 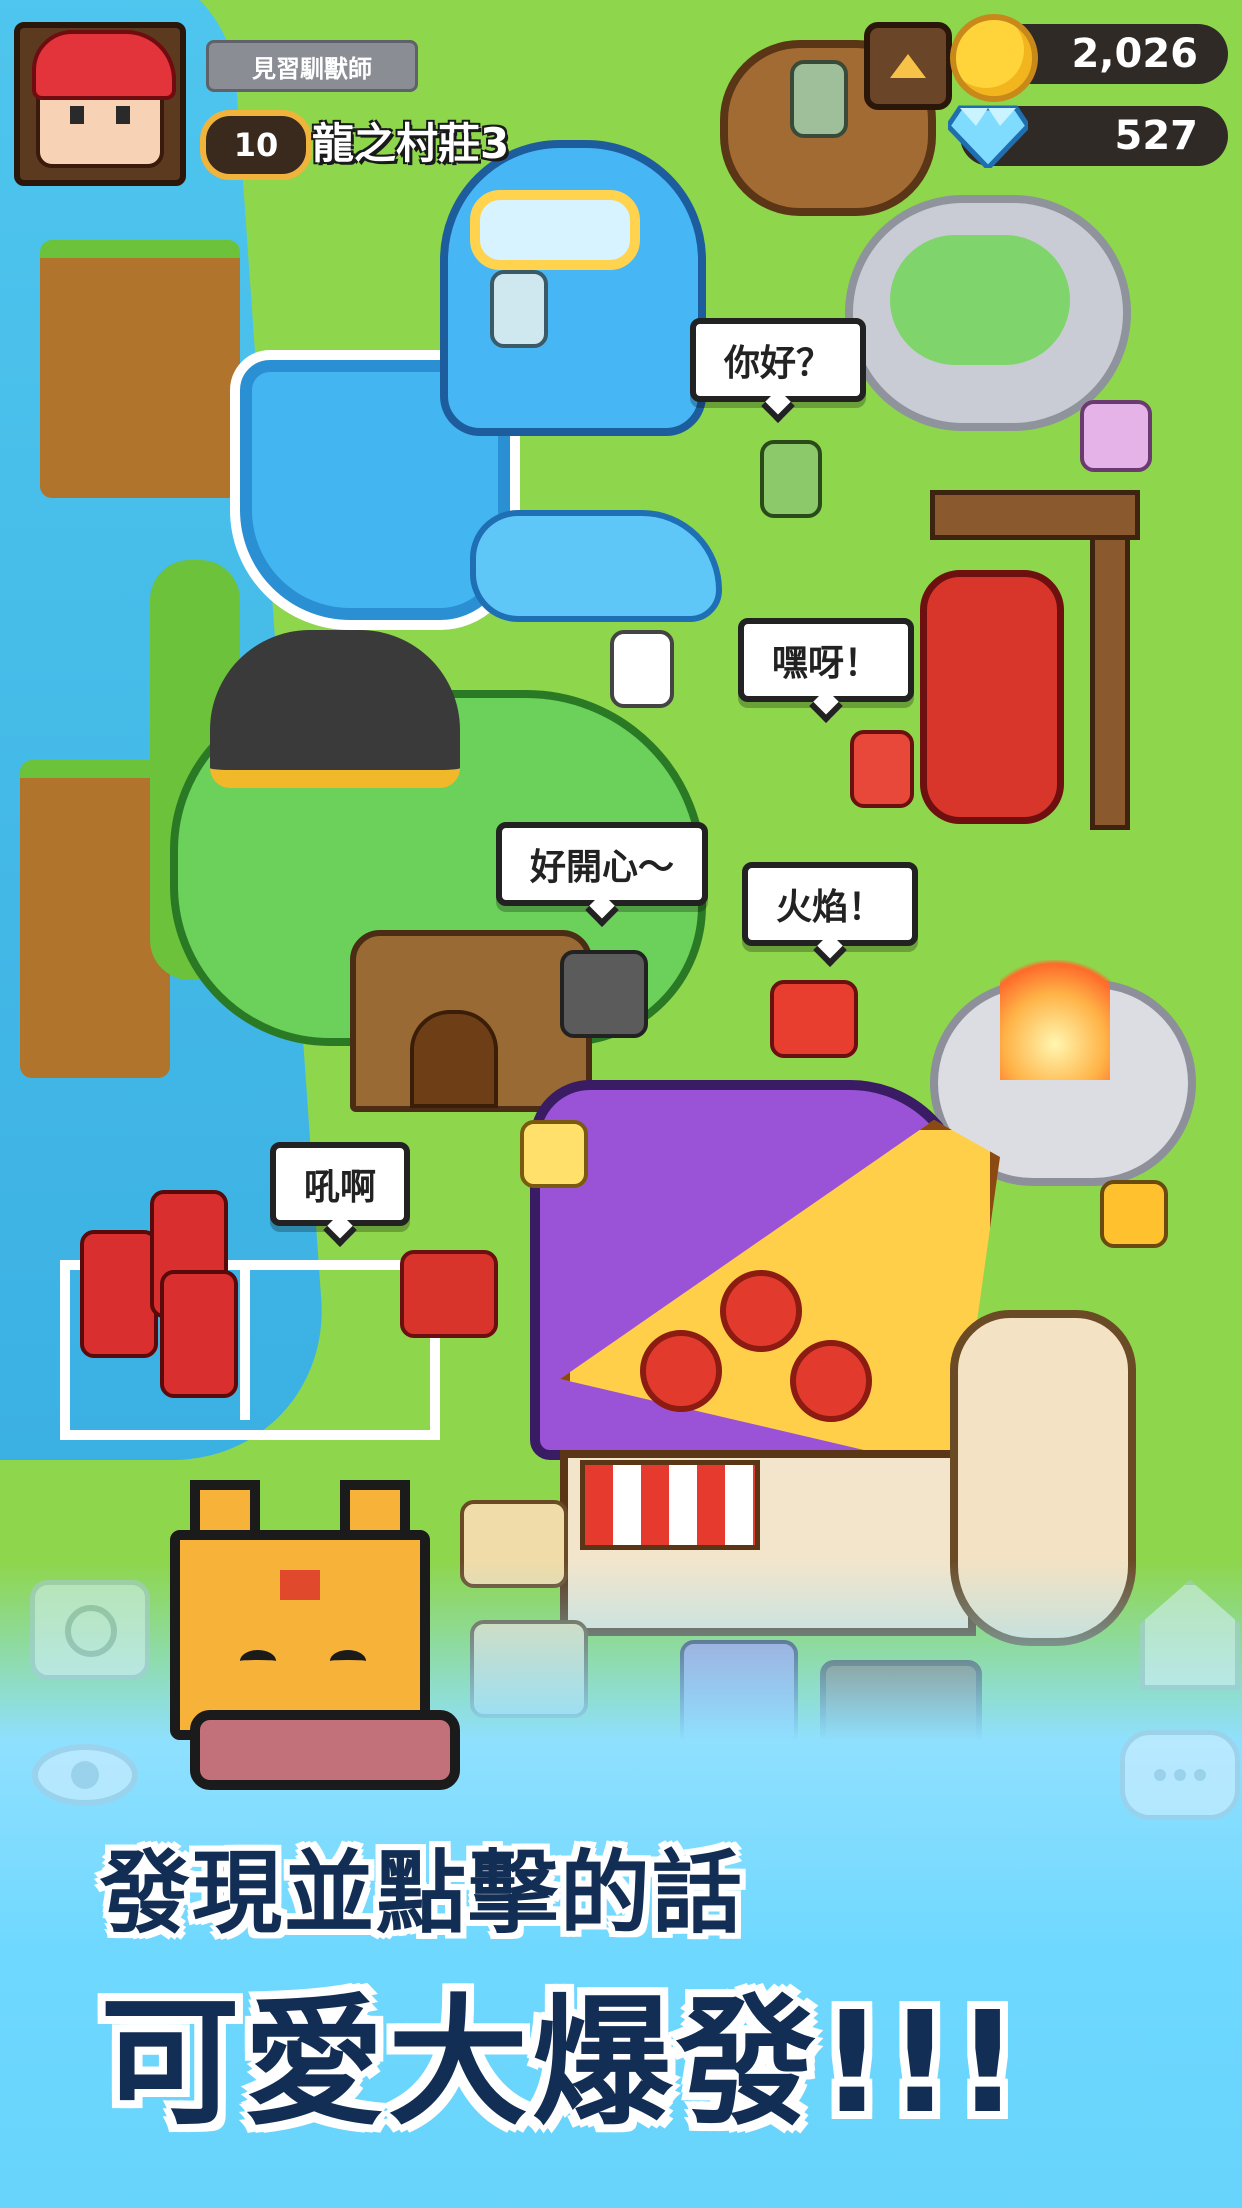 I want to click on speech-bubble-hello: 你好？, so click(x=778, y=360).